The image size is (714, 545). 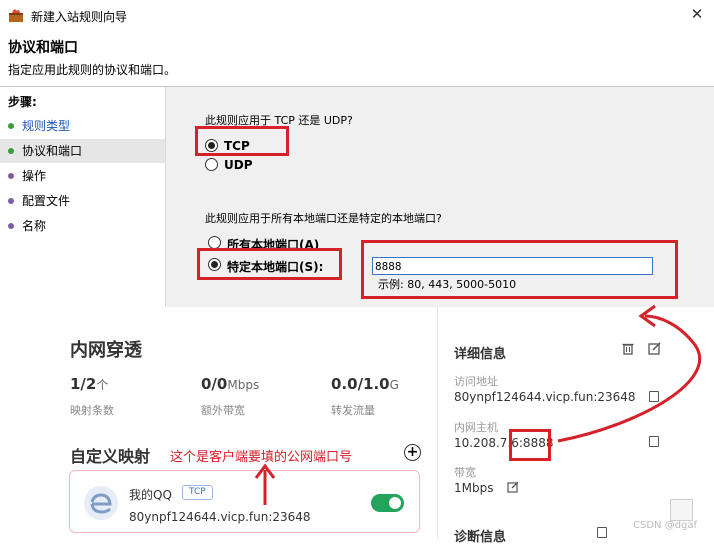 I want to click on steps-label: 步骤:, so click(x=22, y=102).